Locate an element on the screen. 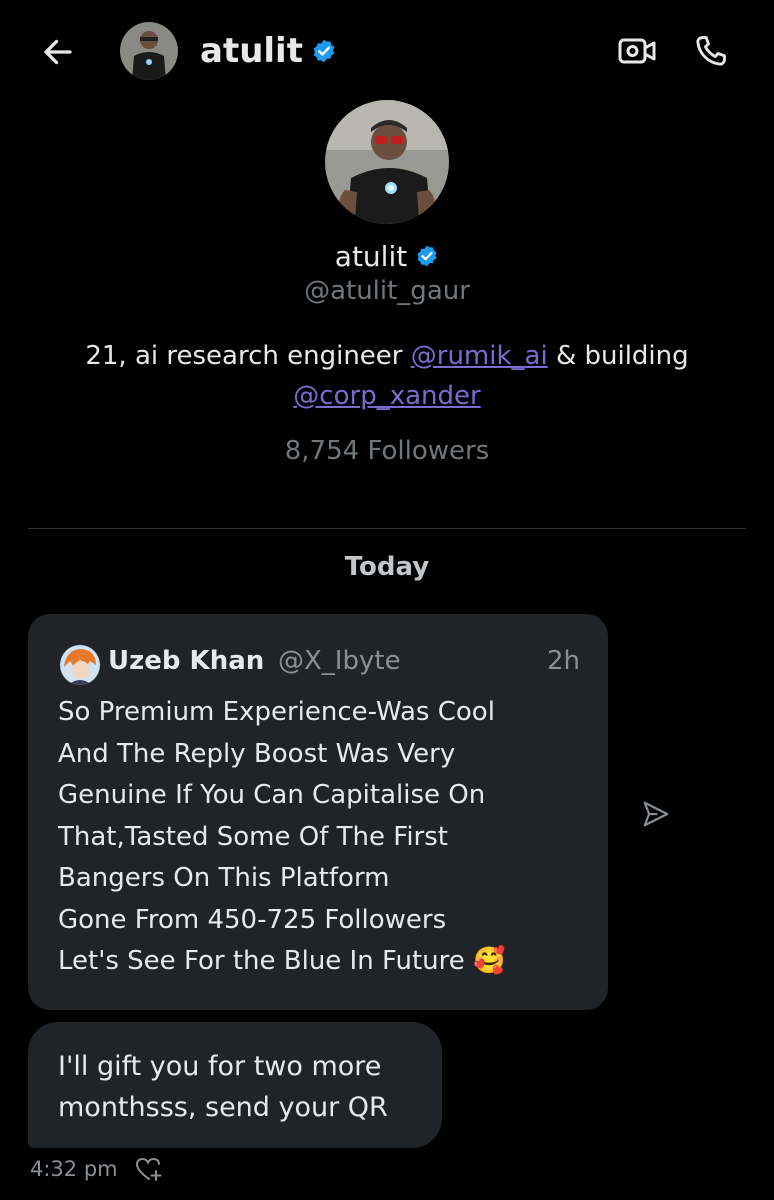 This screenshot has width=774, height=1200. date-separator: Today is located at coordinates (387, 567).